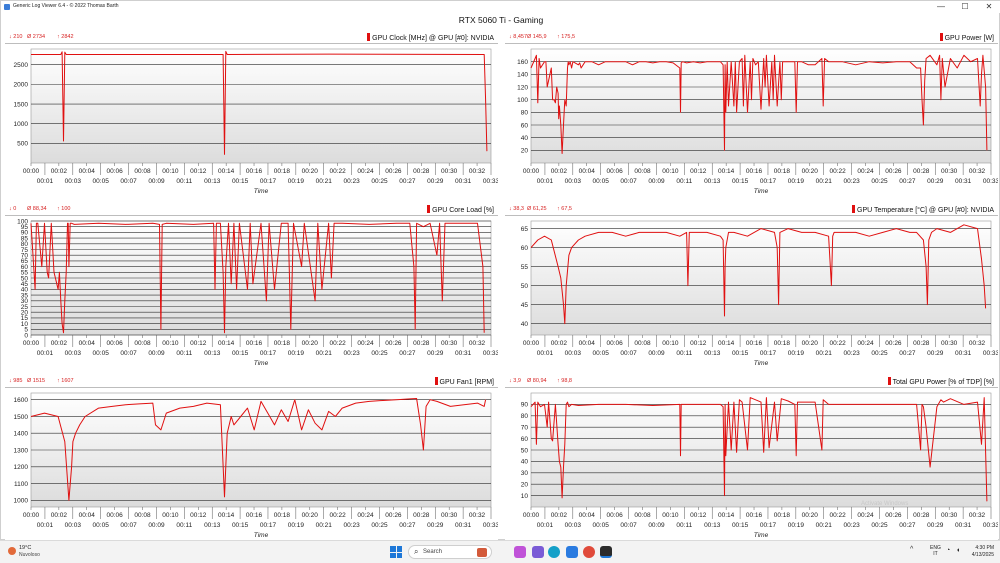  What do you see at coordinates (65, 37) in the screenshot?
I see `stat-max: ↑ 2842` at bounding box center [65, 37].